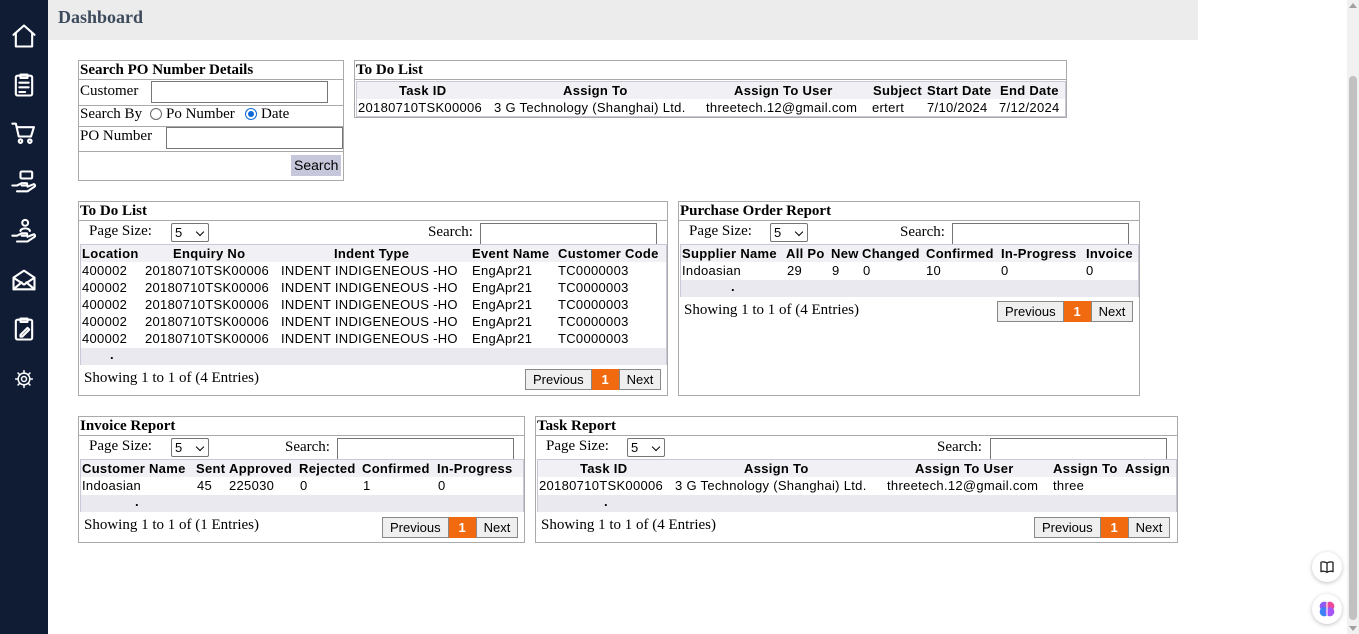  Describe the element at coordinates (1353, 5) in the screenshot. I see `scroll-up-arrow-icon` at that location.